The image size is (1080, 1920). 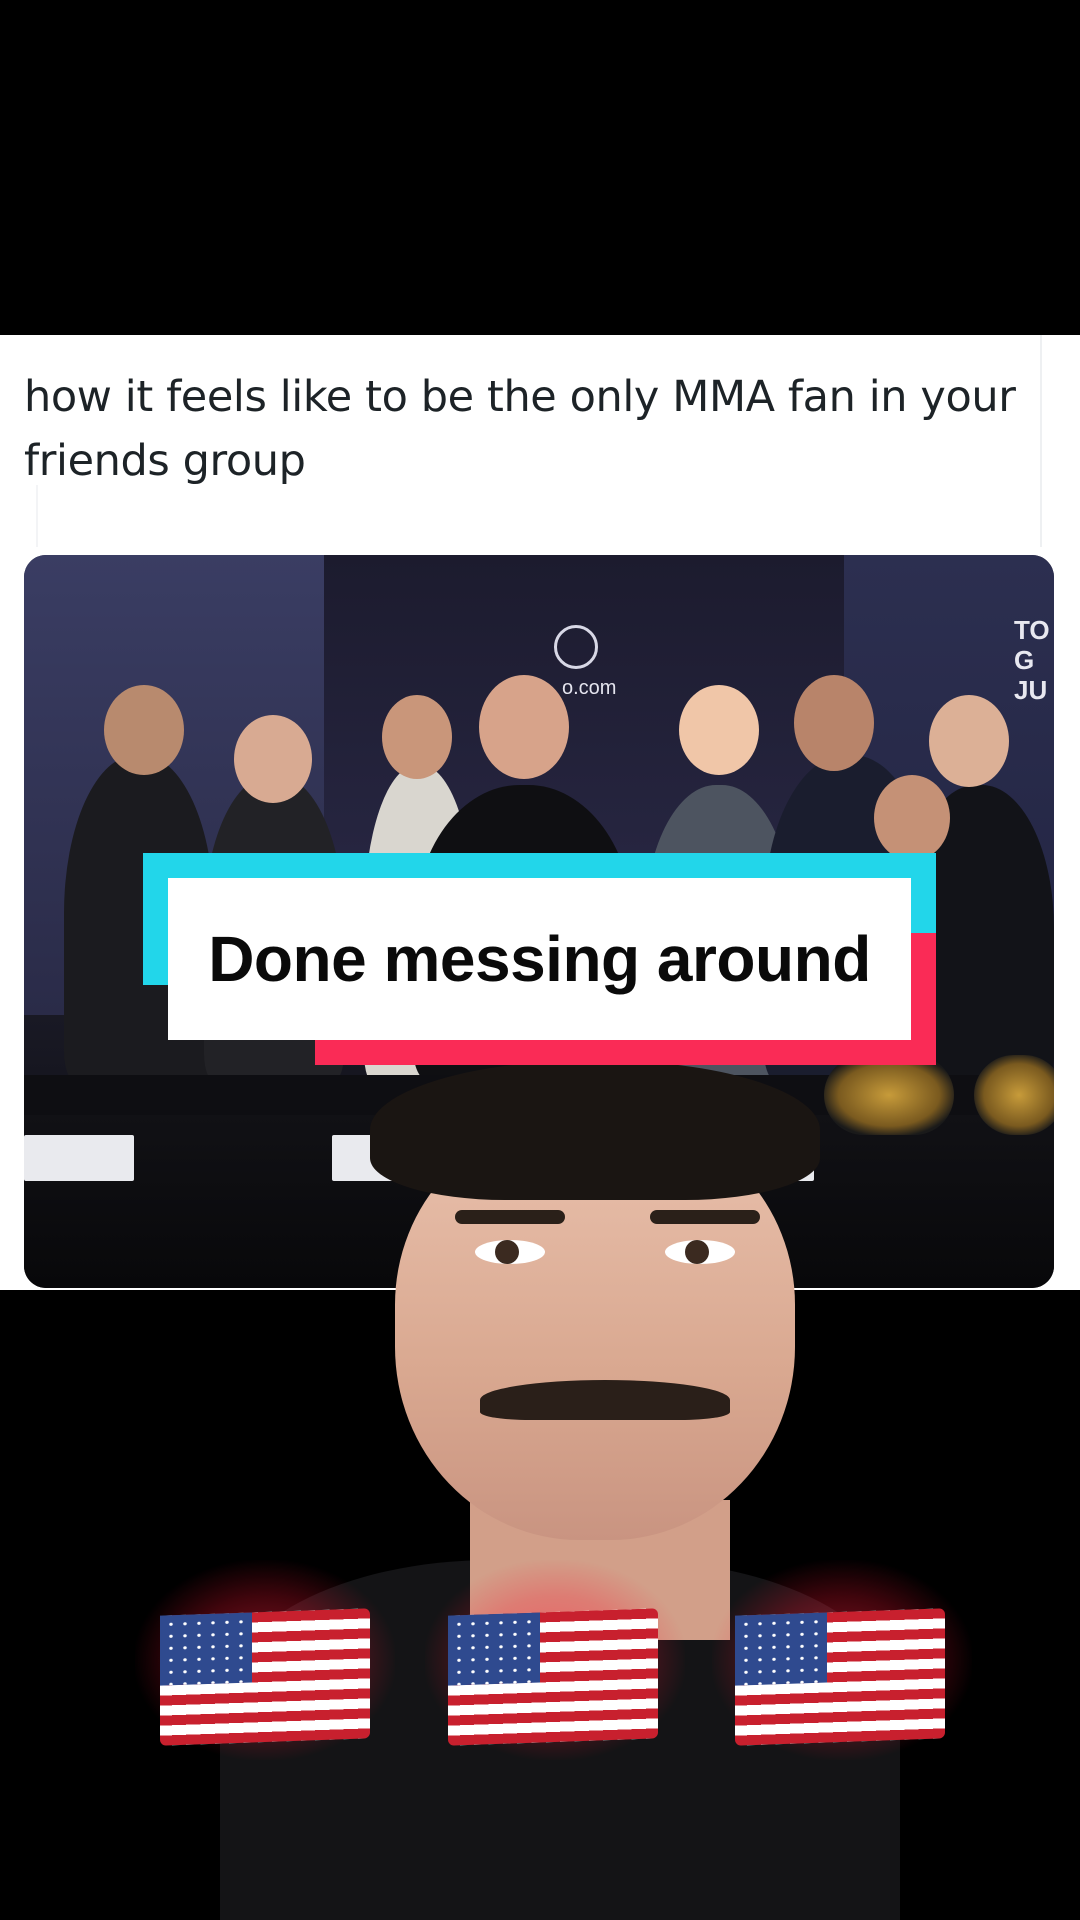 I want to click on caption-overlay: Done messing around, so click(x=539, y=959).